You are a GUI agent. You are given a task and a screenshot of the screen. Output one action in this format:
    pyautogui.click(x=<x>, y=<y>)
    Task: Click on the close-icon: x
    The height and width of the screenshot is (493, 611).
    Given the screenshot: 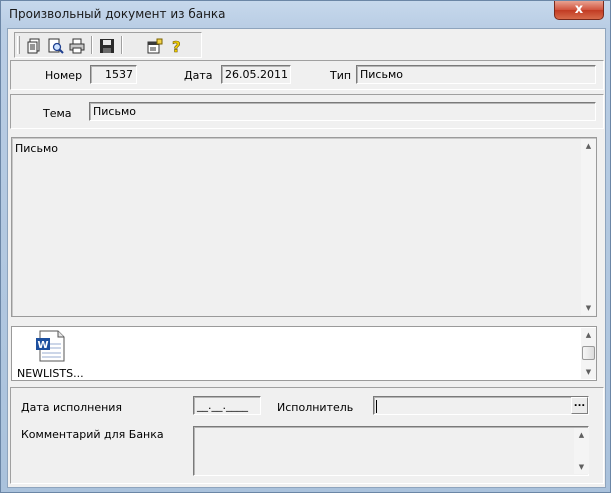 What is the action you would take?
    pyautogui.click(x=579, y=9)
    